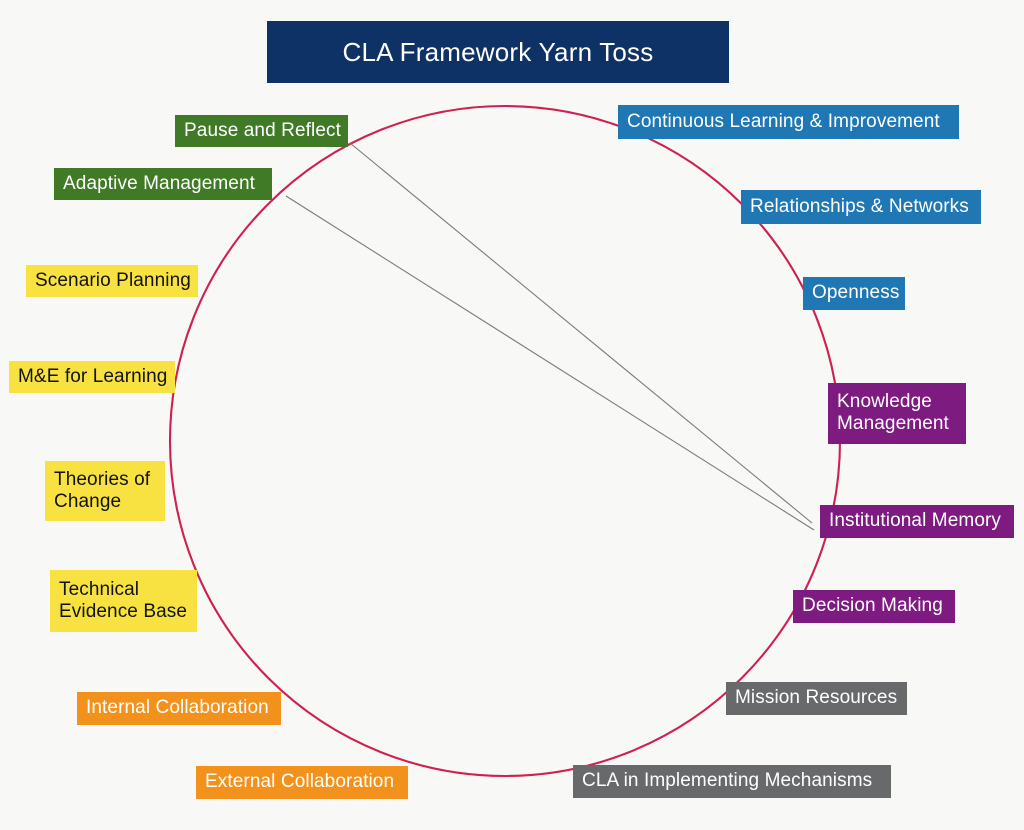 This screenshot has width=1024, height=830. I want to click on node-label: Adaptive Management, so click(159, 183).